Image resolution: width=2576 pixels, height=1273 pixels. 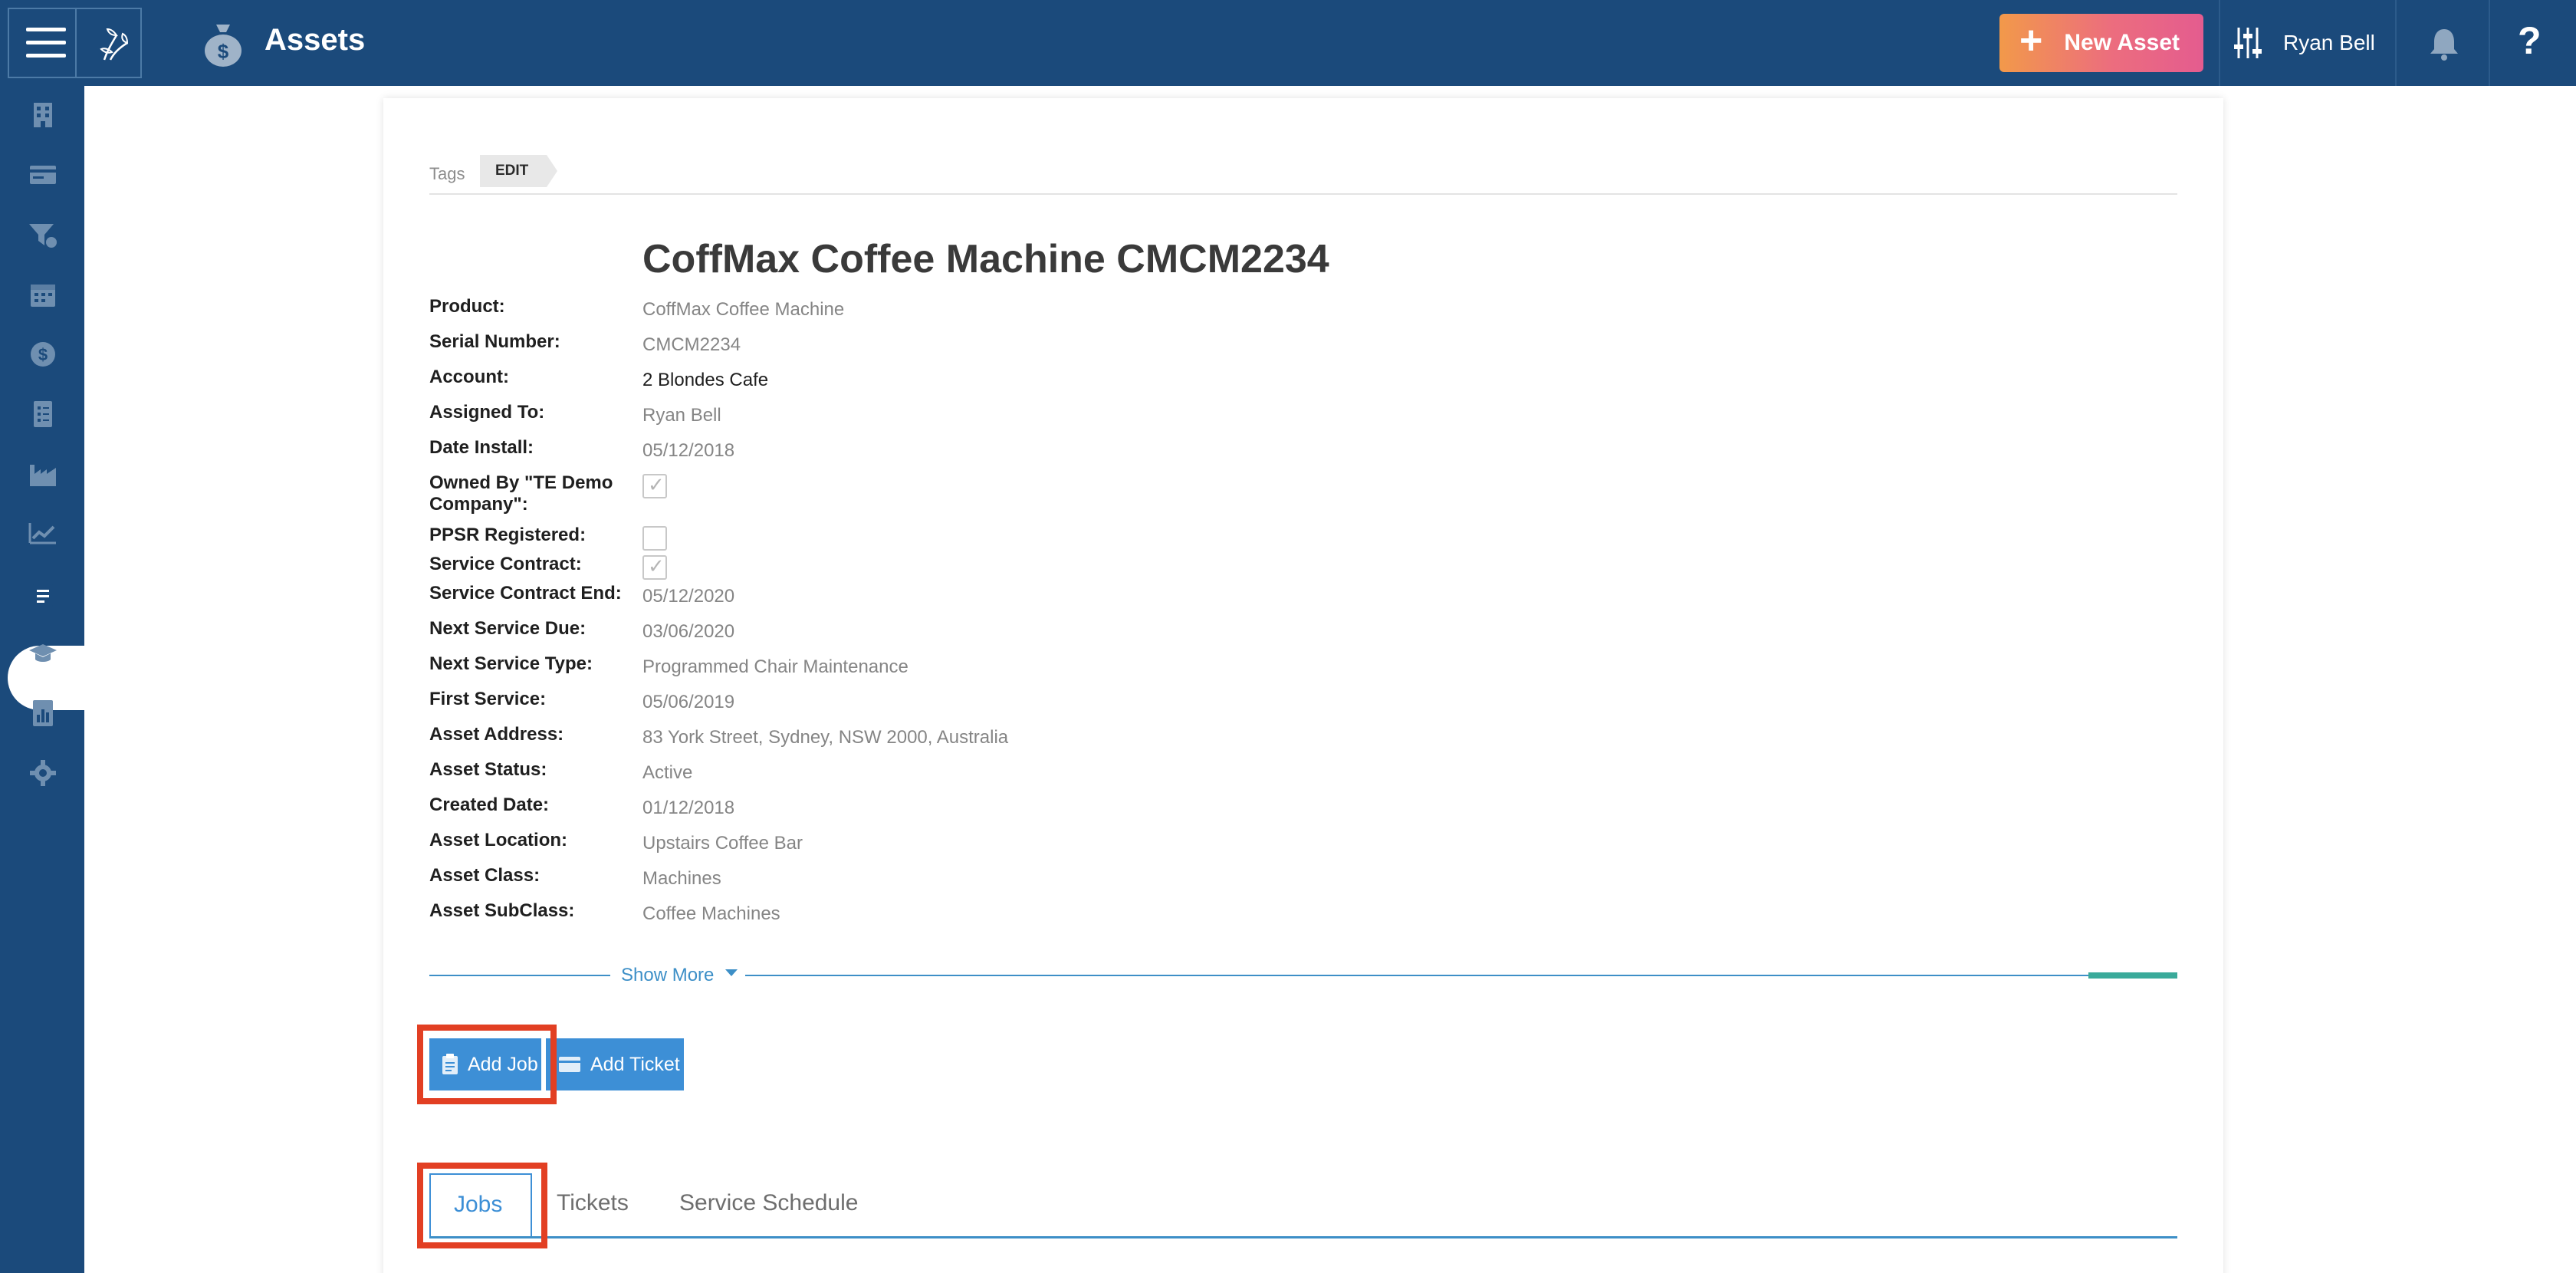 I want to click on field-label: Asset Location:, so click(x=499, y=840).